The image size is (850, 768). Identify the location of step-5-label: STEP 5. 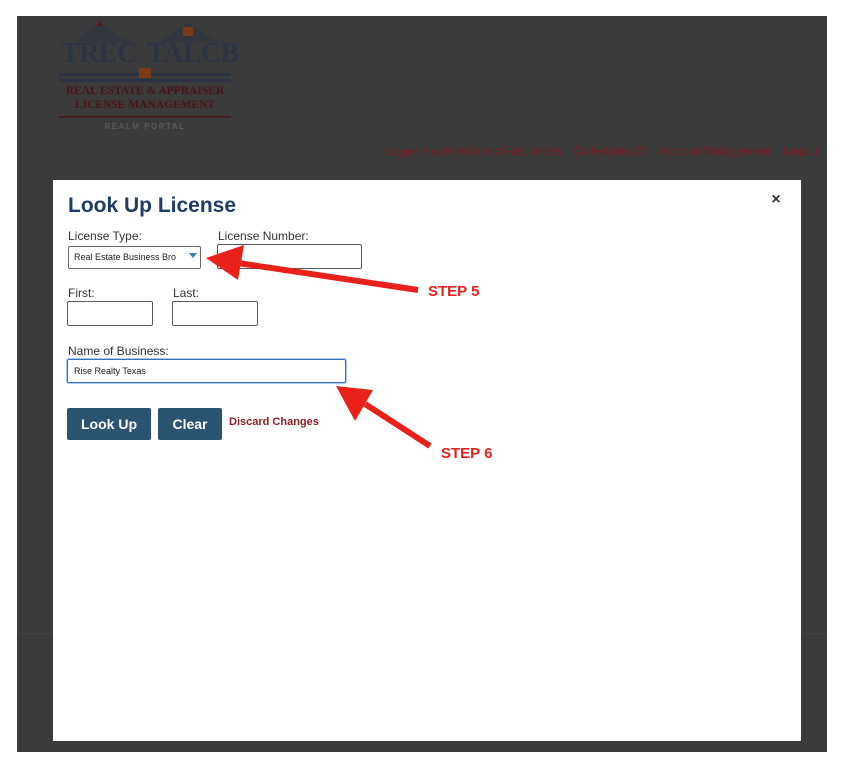
(454, 291).